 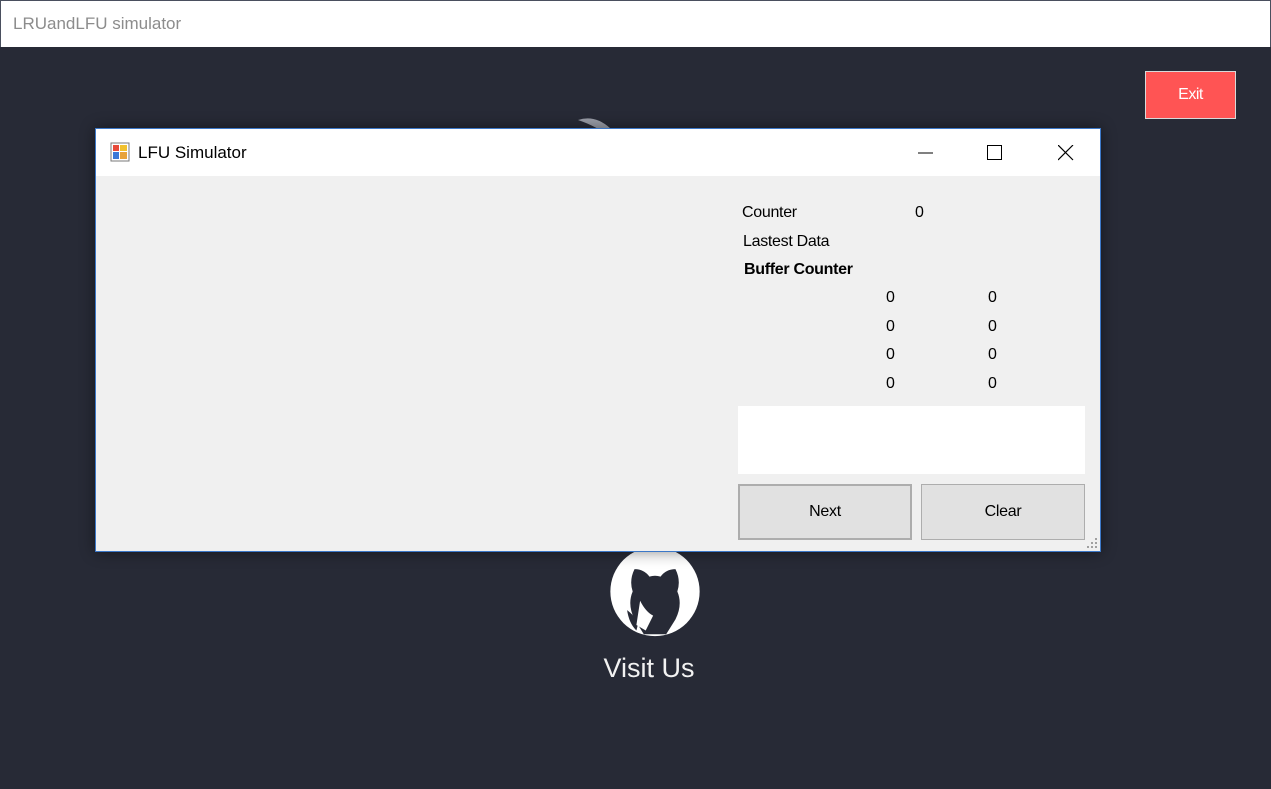 What do you see at coordinates (635, 23) in the screenshot?
I see `main-titlebar: LRUandLFU simulator` at bounding box center [635, 23].